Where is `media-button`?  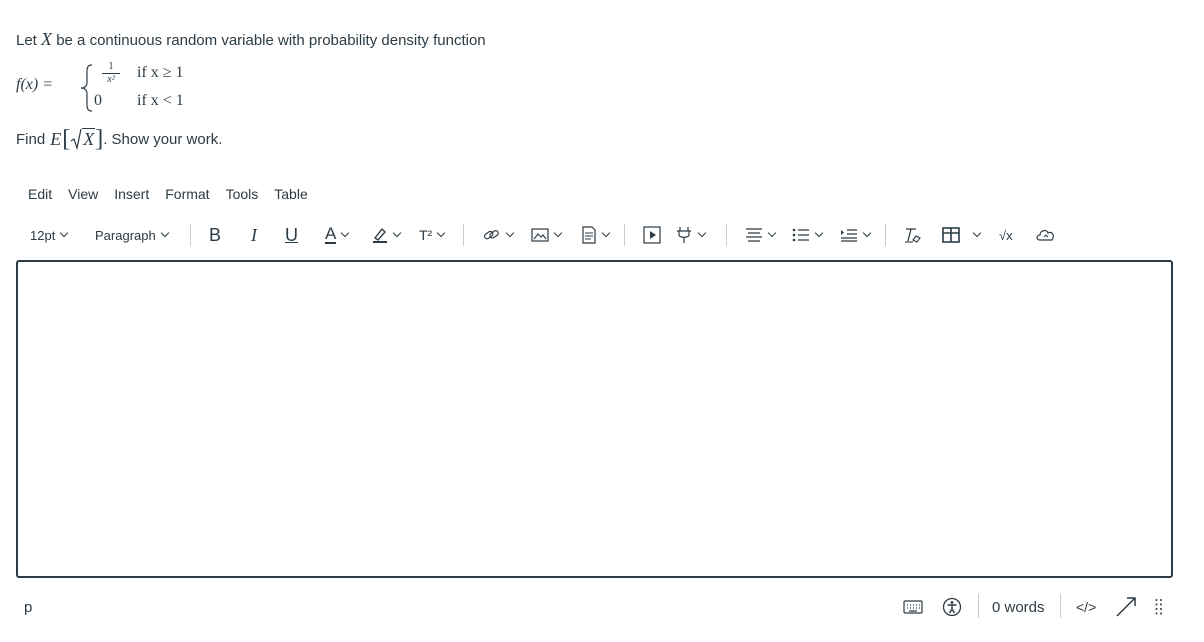 media-button is located at coordinates (652, 235).